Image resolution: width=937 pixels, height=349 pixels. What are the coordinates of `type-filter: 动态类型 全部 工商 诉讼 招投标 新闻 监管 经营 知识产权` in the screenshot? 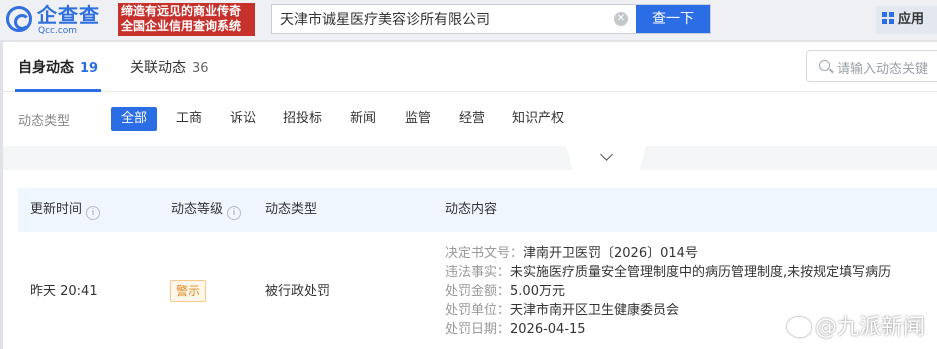 It's located at (470, 119).